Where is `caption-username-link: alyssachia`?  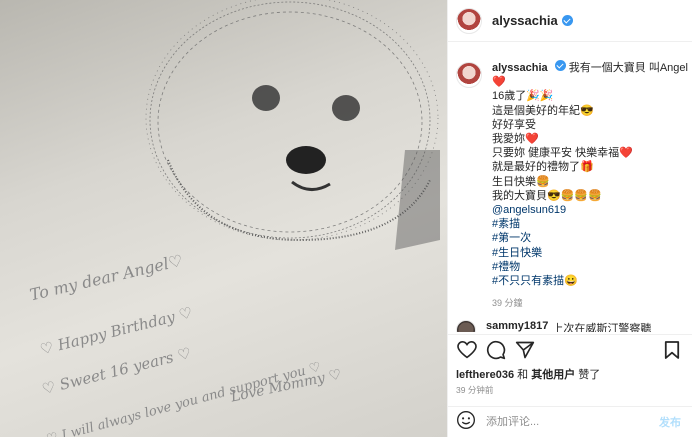
caption-username-link: alyssachia is located at coordinates (520, 68).